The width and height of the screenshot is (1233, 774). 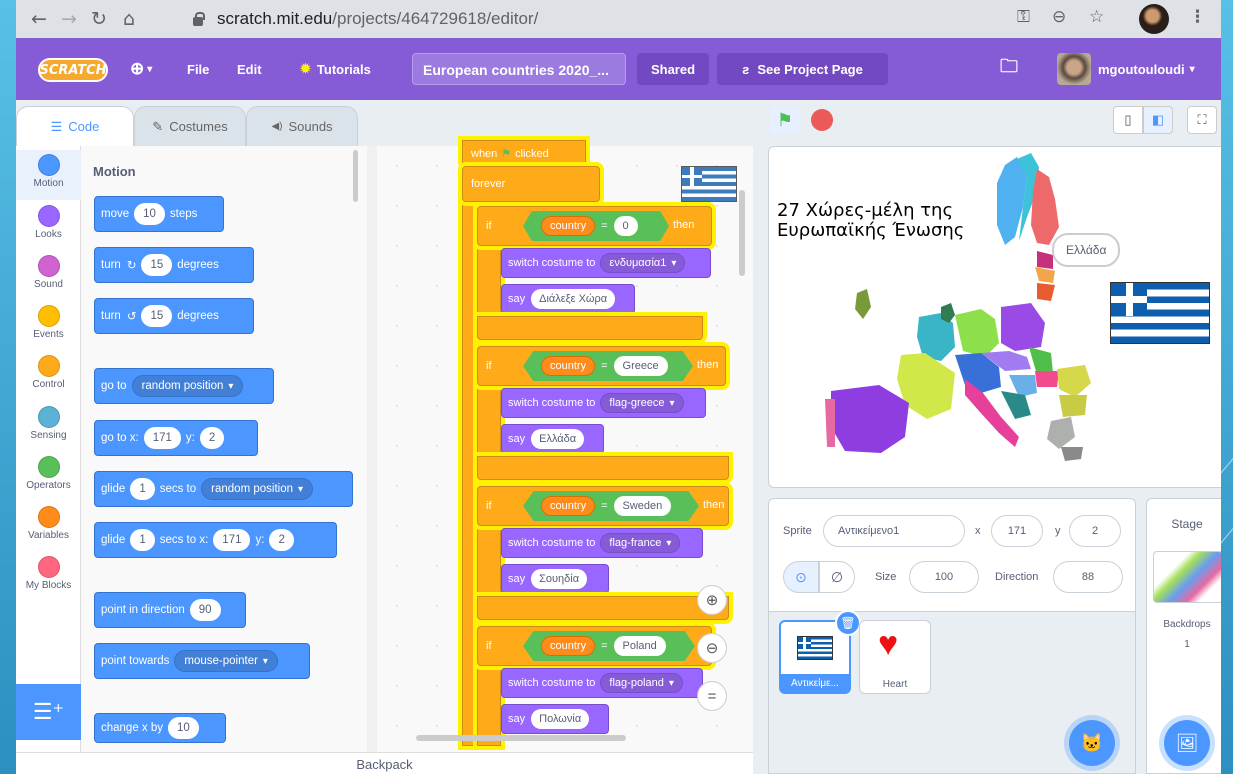 I want to click on show-sprite-button: ⊙, so click(x=801, y=577).